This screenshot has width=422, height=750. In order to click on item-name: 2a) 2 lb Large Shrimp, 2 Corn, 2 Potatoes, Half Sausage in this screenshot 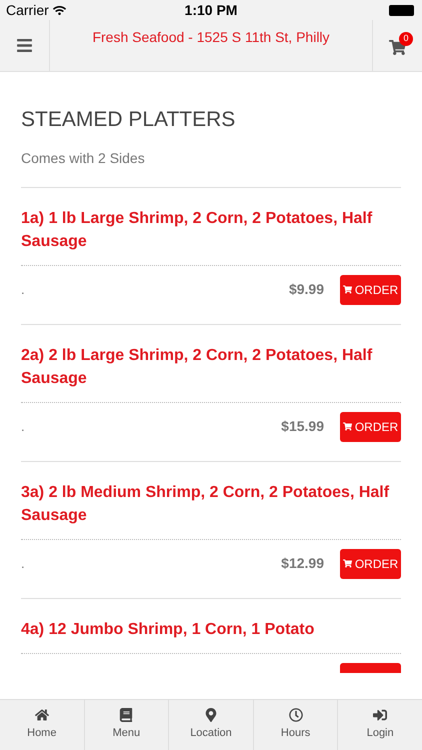, I will do `click(197, 367)`.